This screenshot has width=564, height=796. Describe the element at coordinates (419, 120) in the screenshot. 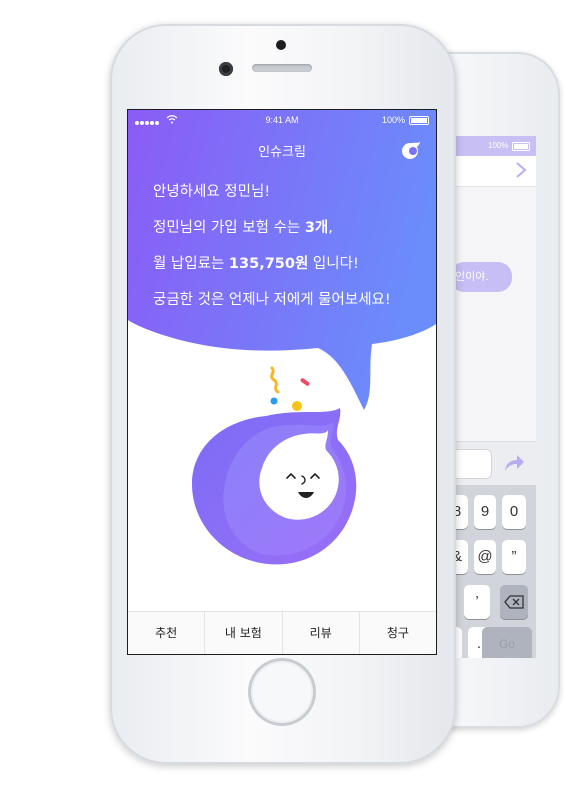

I see `battery-icon` at that location.